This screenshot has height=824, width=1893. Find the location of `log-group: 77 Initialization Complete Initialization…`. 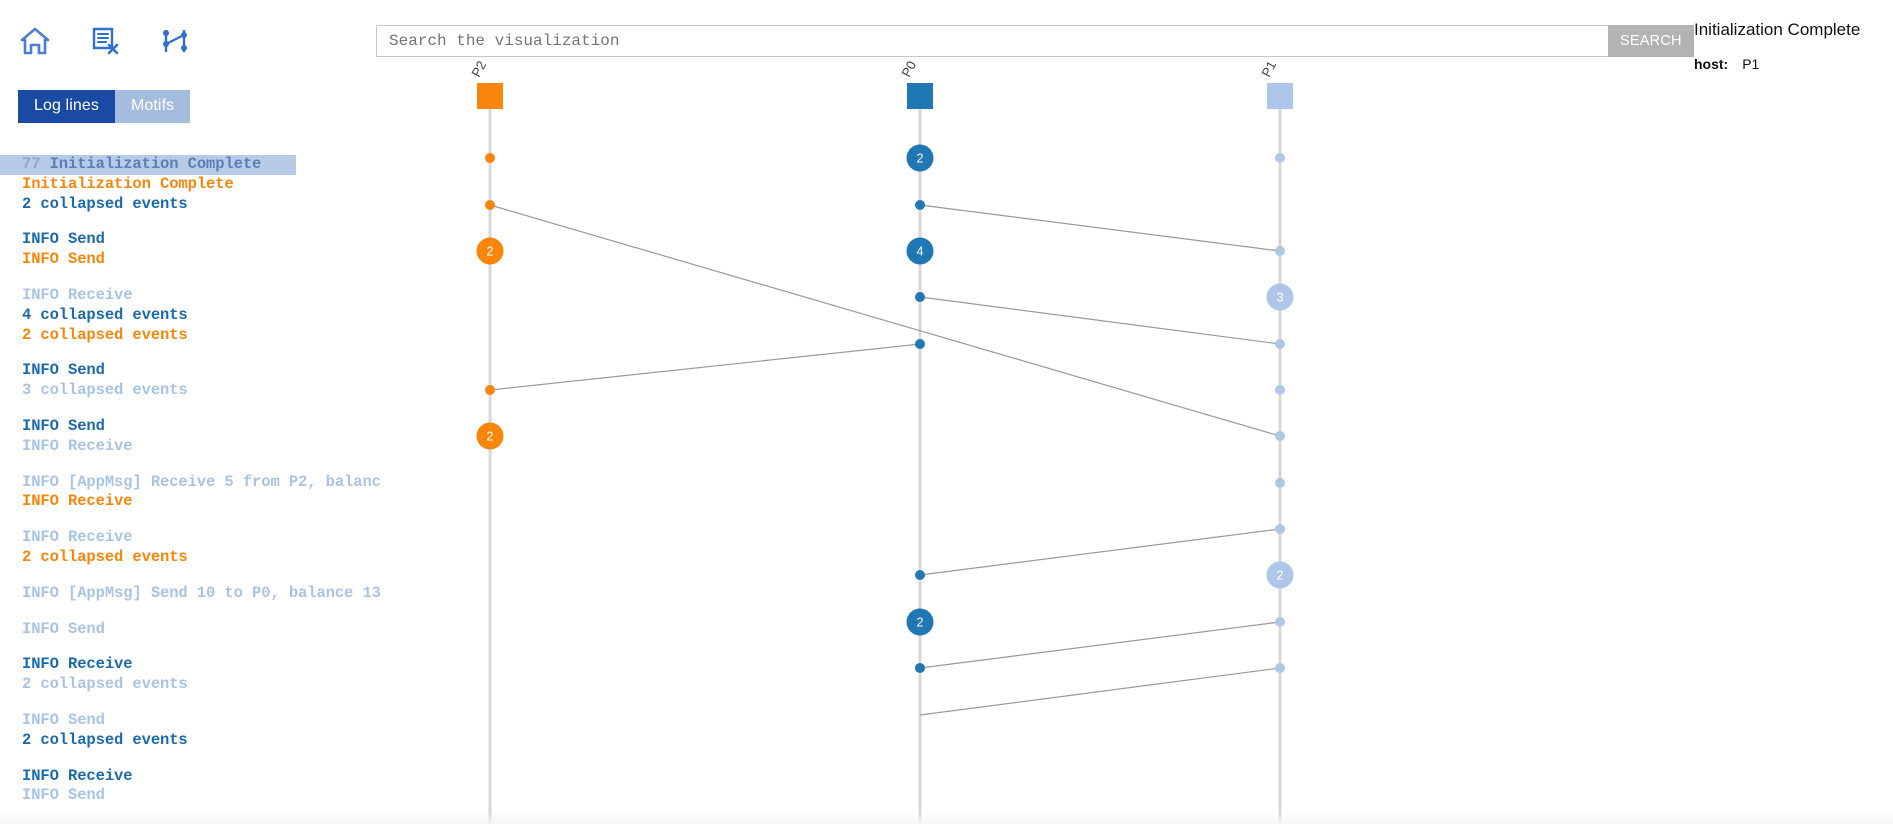

log-group: 77 Initialization Complete Initialization… is located at coordinates (190, 184).